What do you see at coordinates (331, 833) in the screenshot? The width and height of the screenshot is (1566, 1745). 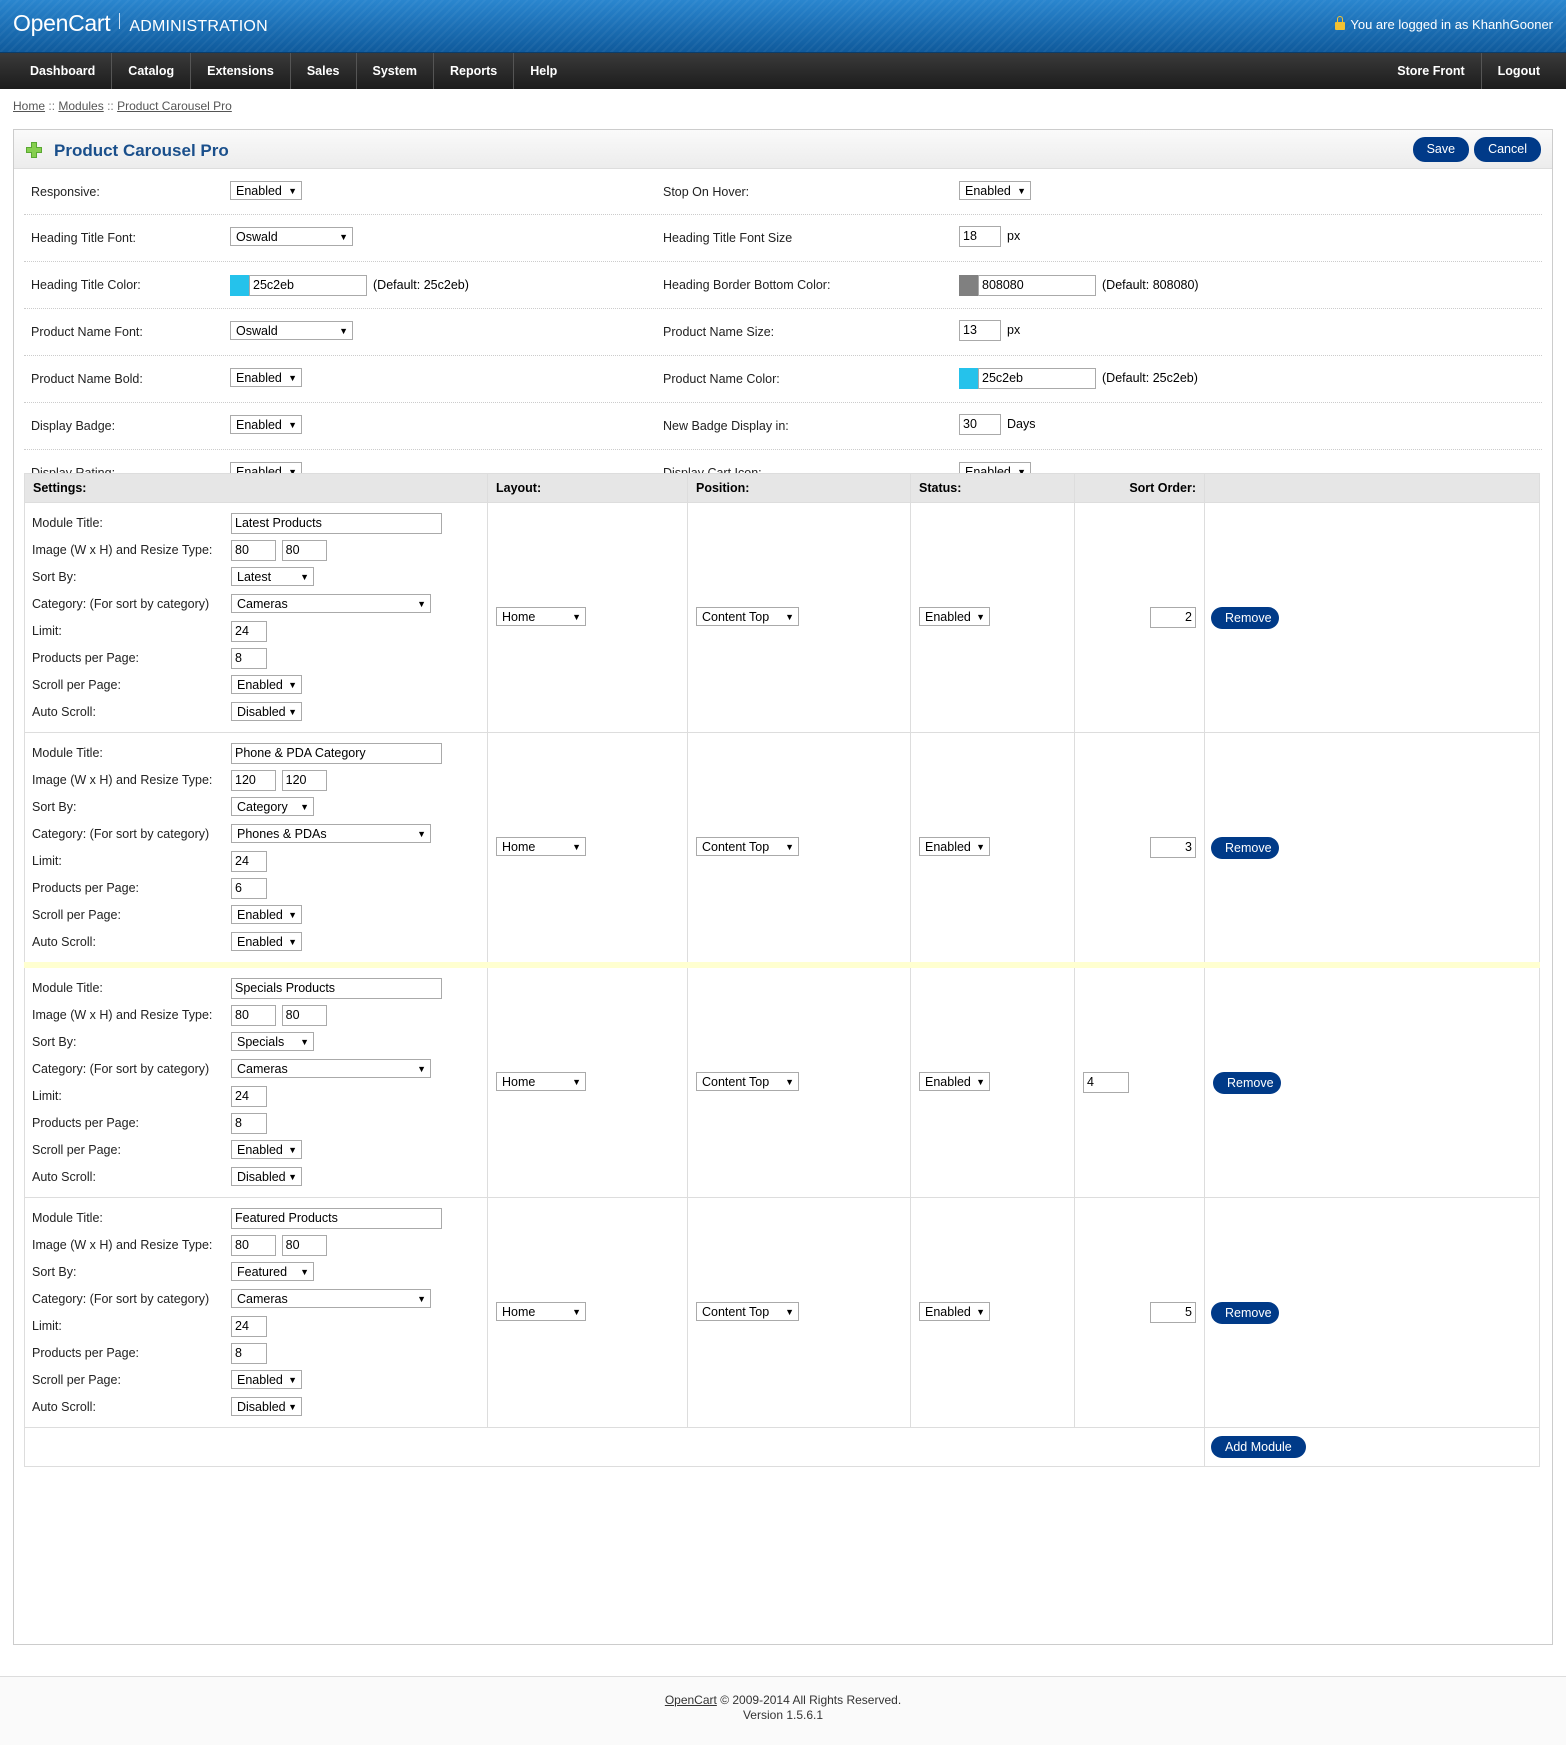 I see `category-select: Phones & PDAs ▼` at bounding box center [331, 833].